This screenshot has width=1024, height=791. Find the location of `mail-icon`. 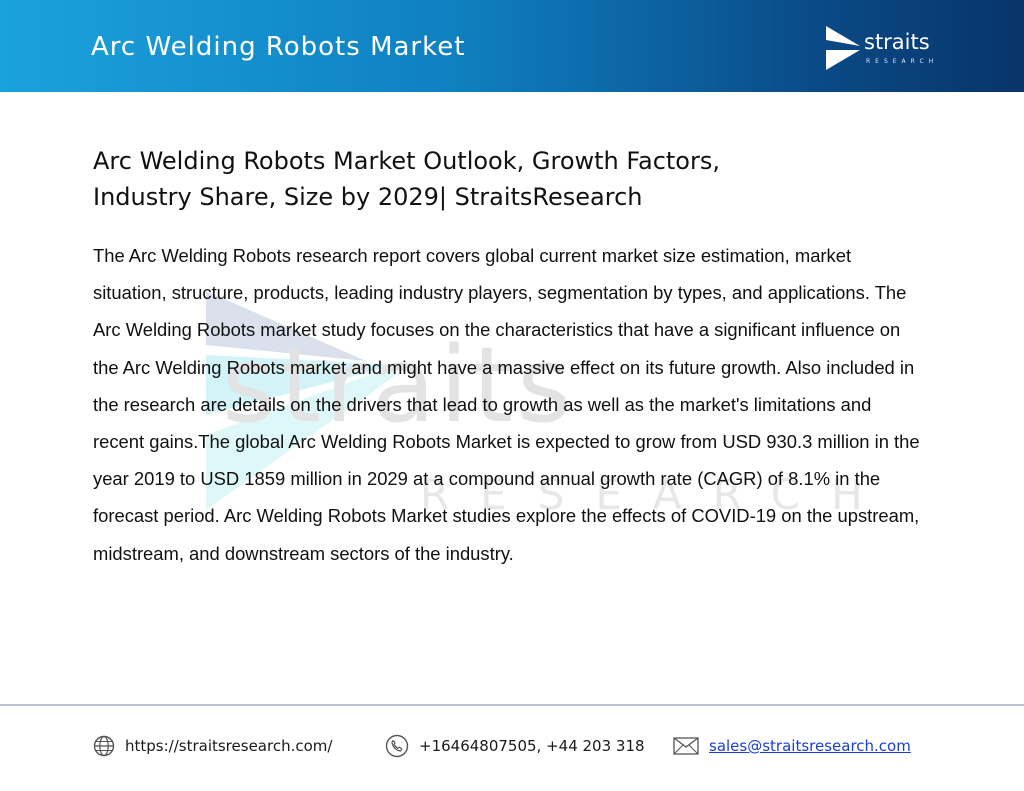

mail-icon is located at coordinates (686, 746).